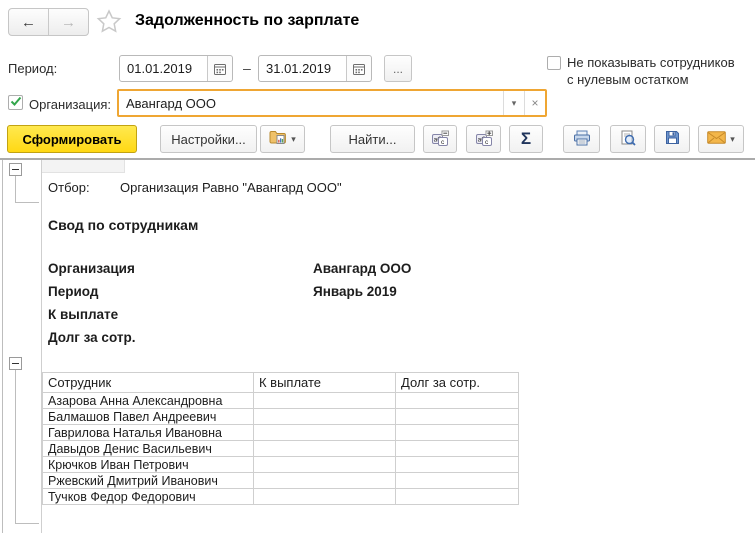  Describe the element at coordinates (92, 337) in the screenshot. I see `info-label: Долг за сотр.` at that location.